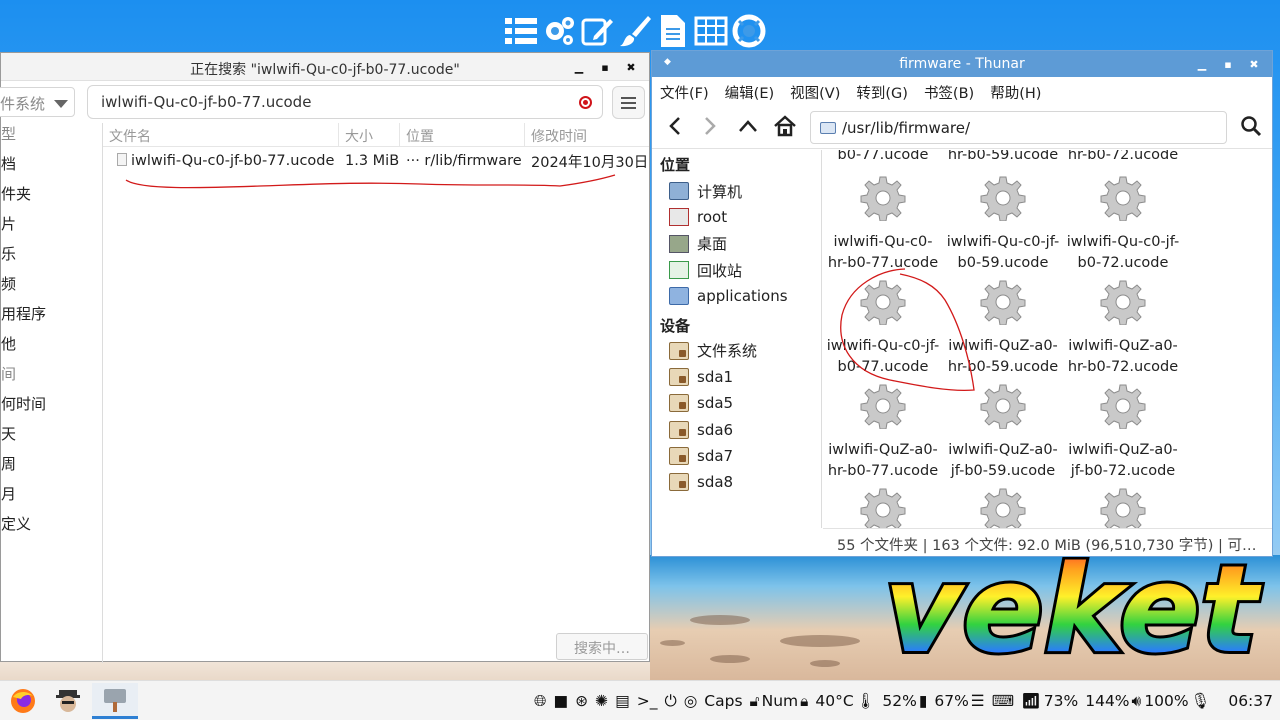 Image resolution: width=1280 pixels, height=720 pixels. Describe the element at coordinates (1201, 701) in the screenshot. I see `microphone-icon: 🎙︎` at that location.